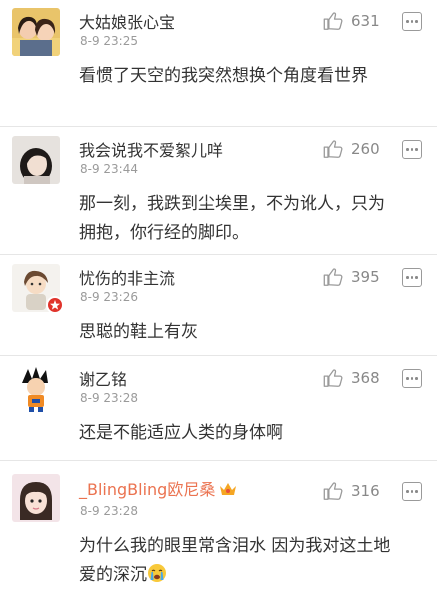  I want to click on comment-time: 8-9 23:25, so click(109, 41).